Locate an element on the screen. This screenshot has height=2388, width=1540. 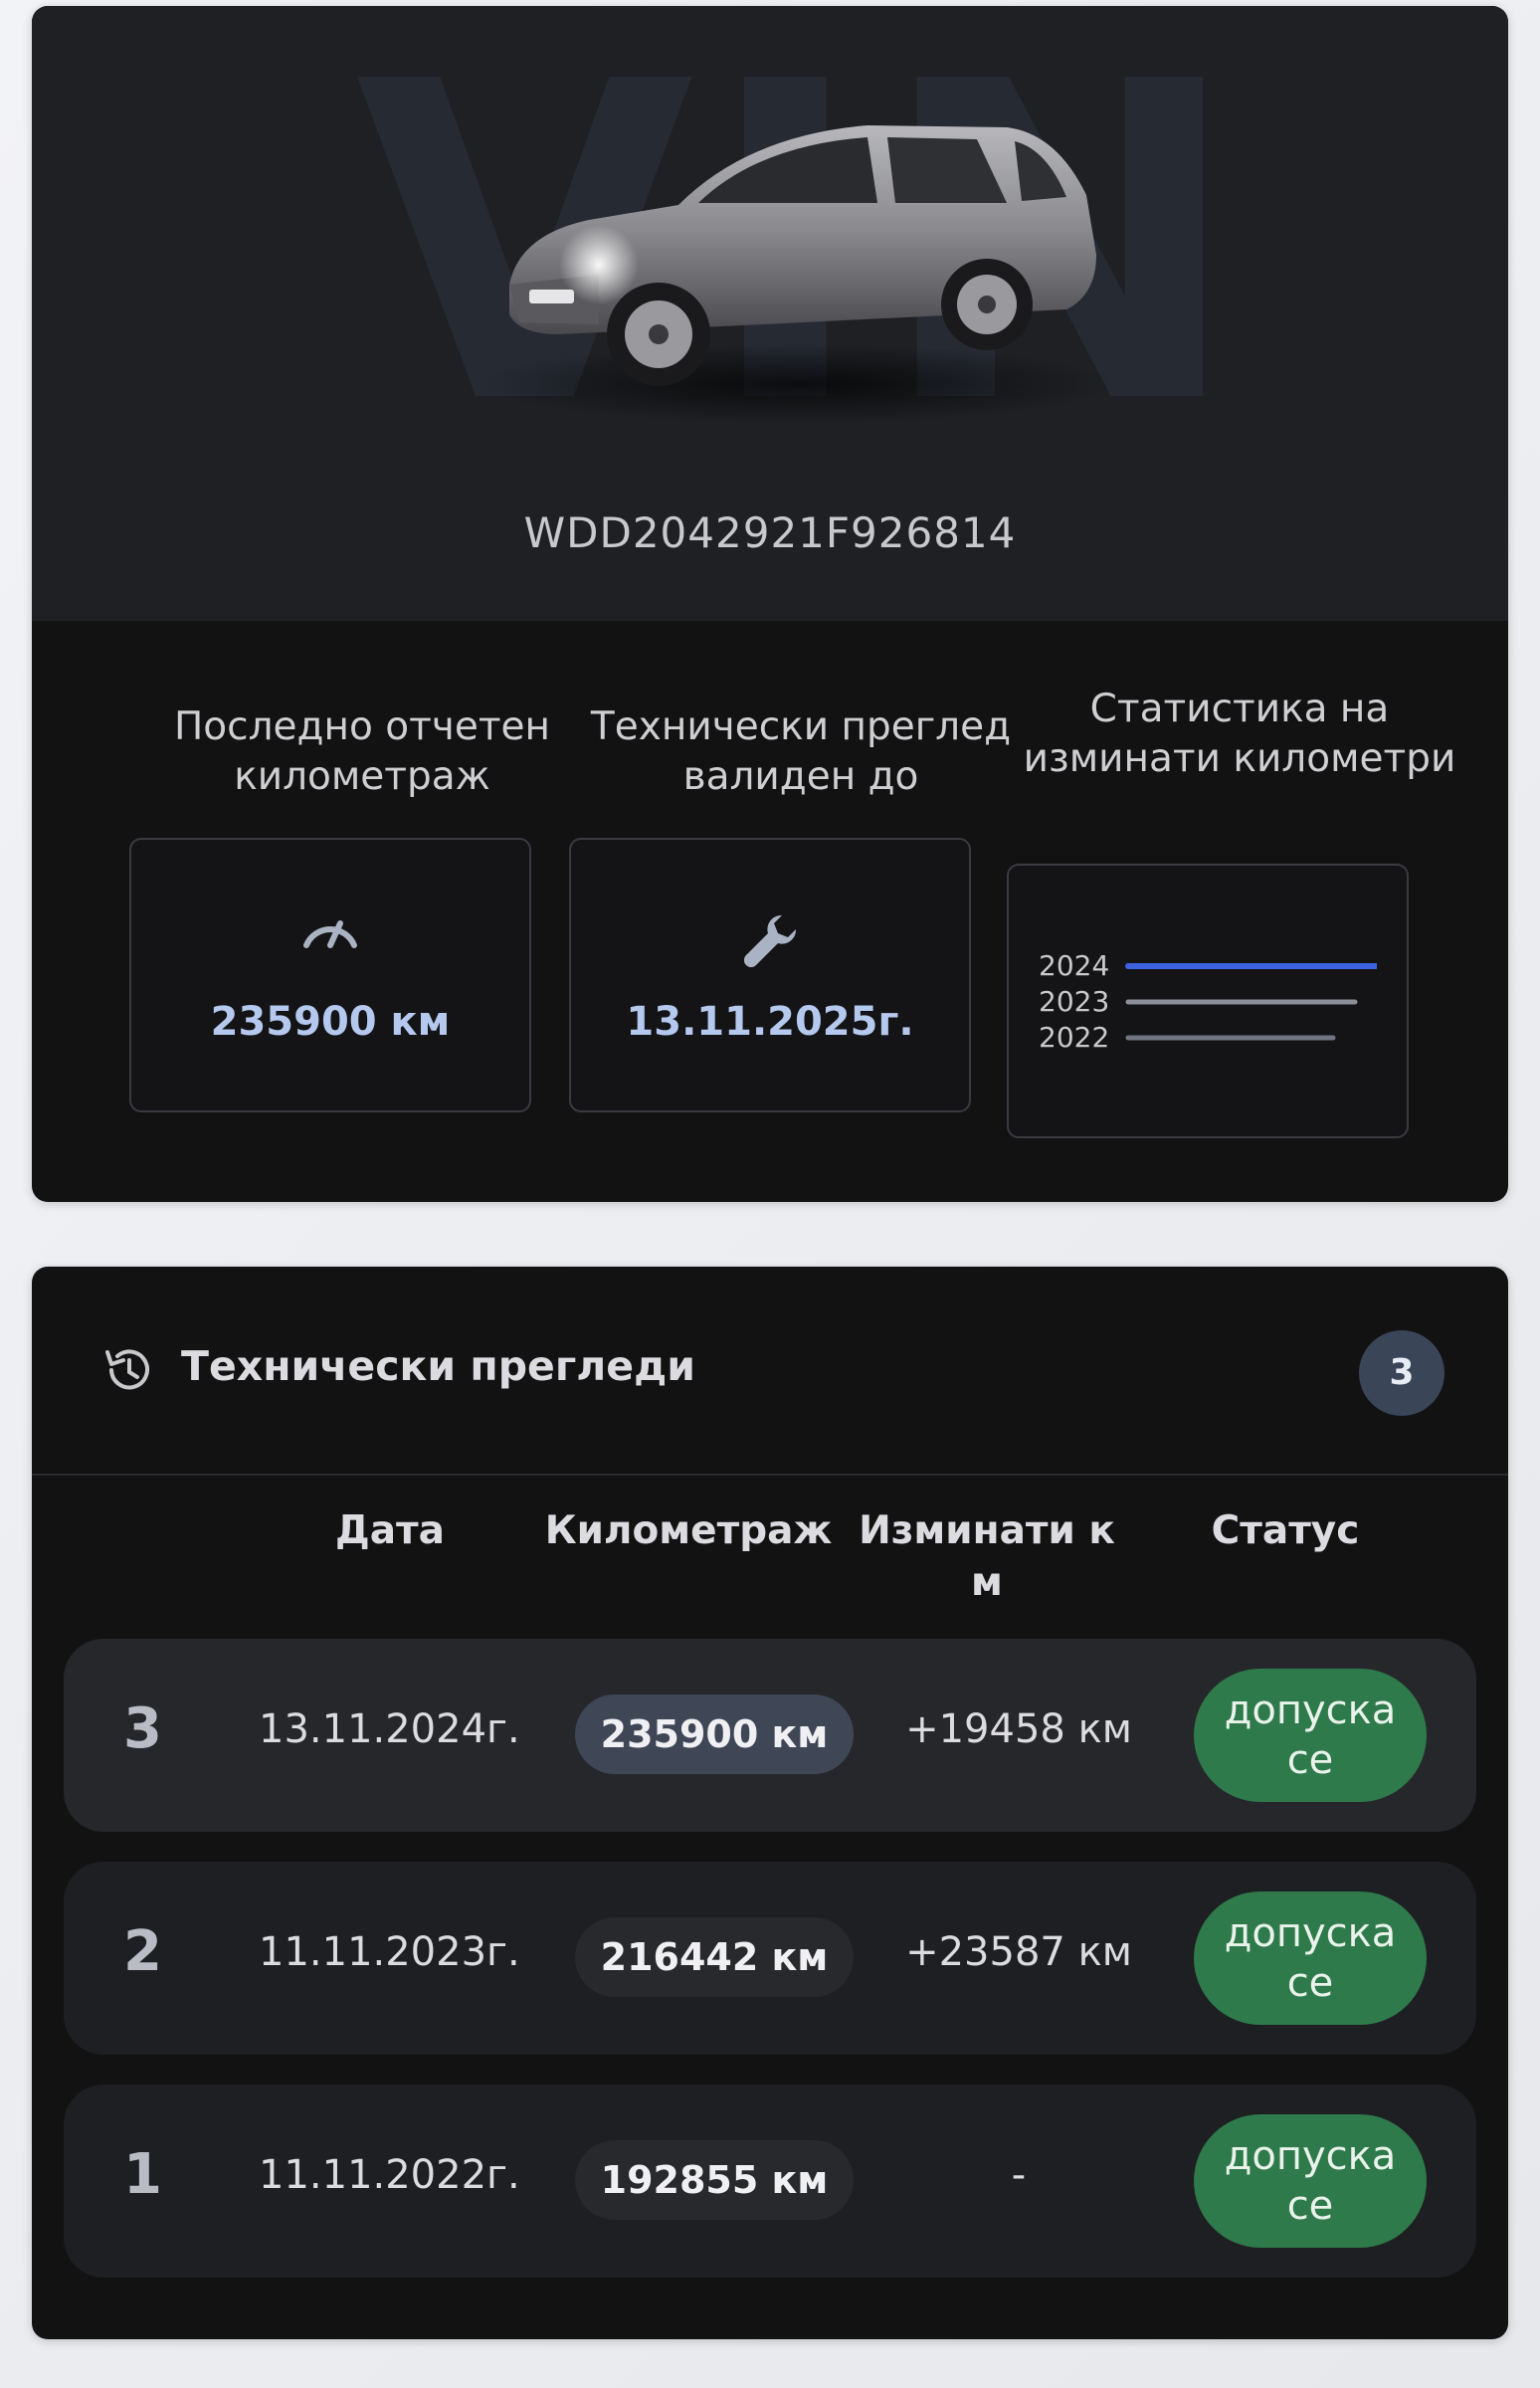
inspection-stat-box: 13.11.2025г. is located at coordinates (770, 975).